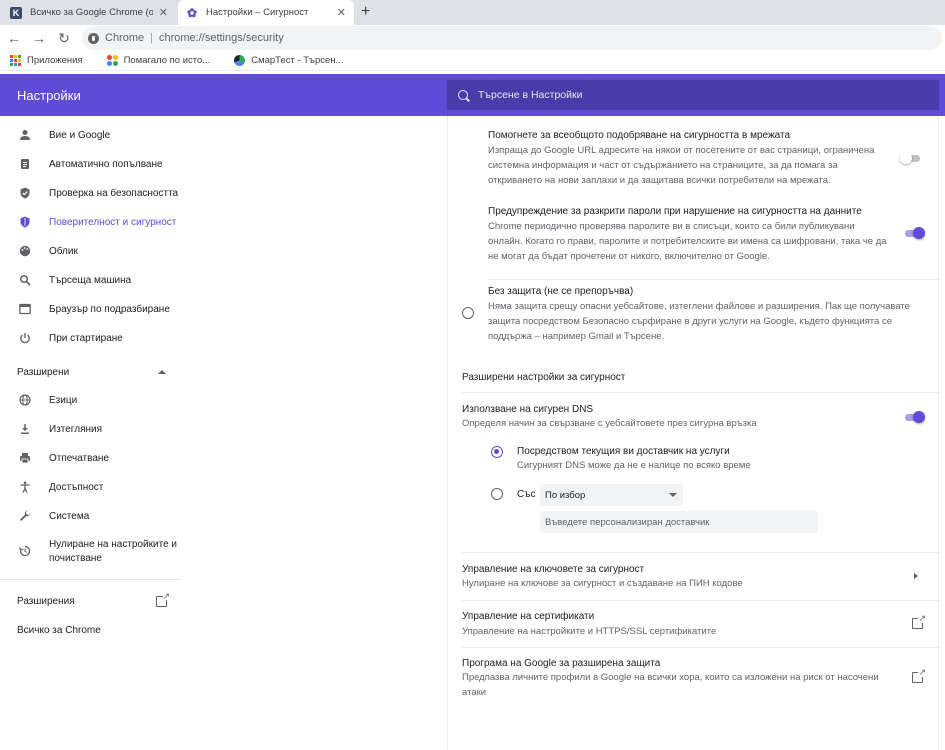  I want to click on sidebar-item-autofill: Автоматично попълване, so click(90, 164).